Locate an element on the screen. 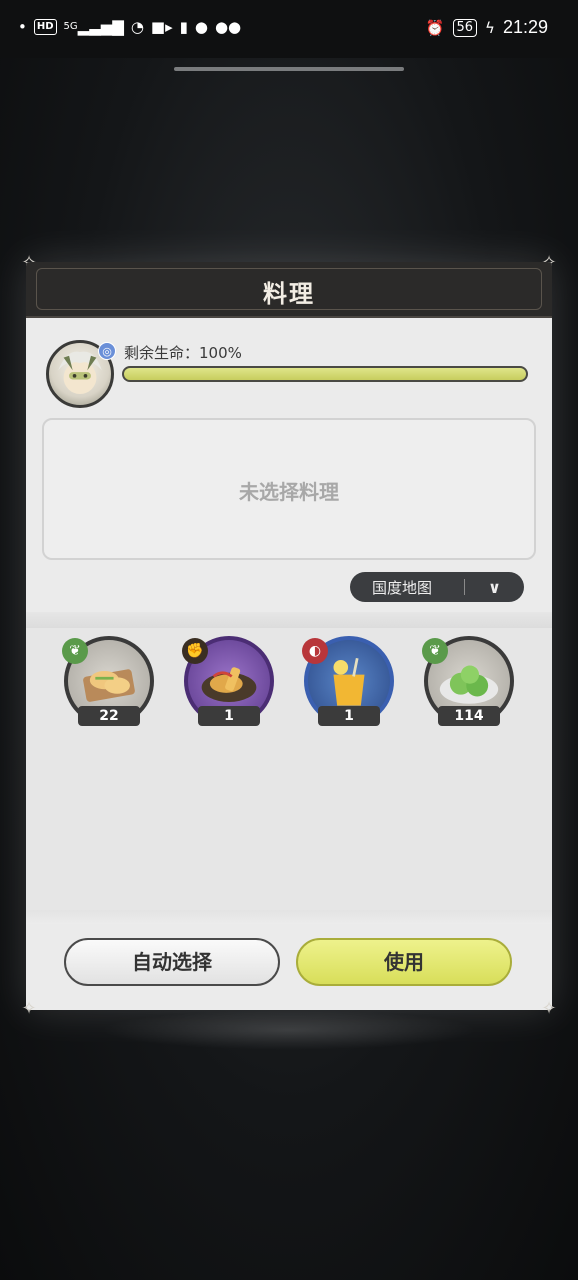  5g-signal-icon: 5G▂▃▅▇ is located at coordinates (93, 27).